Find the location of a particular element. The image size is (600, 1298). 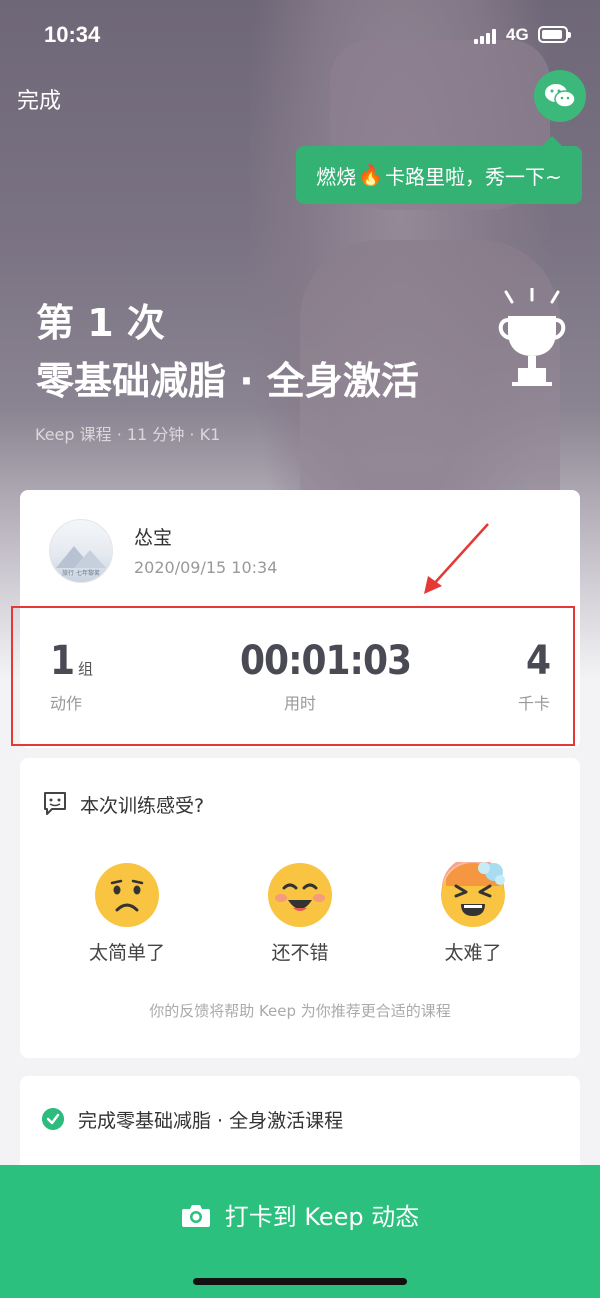

stat-actions-unit: 组 is located at coordinates (86, 669).